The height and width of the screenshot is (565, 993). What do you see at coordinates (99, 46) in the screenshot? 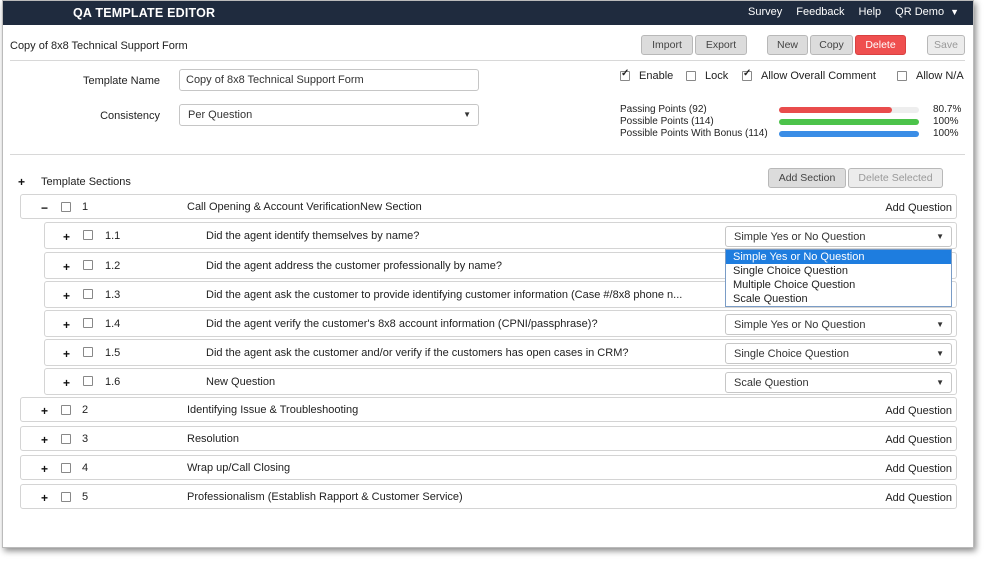
I see `form-title: Copy of 8x8 Technical Support Form` at bounding box center [99, 46].